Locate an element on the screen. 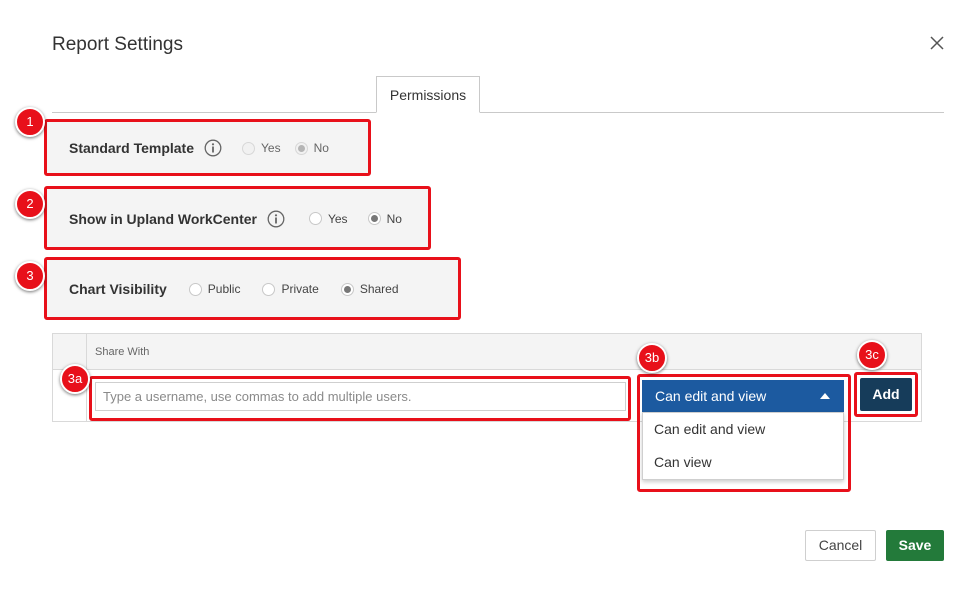 This screenshot has height=591, width=975. highlight-chart-visibility is located at coordinates (252, 288).